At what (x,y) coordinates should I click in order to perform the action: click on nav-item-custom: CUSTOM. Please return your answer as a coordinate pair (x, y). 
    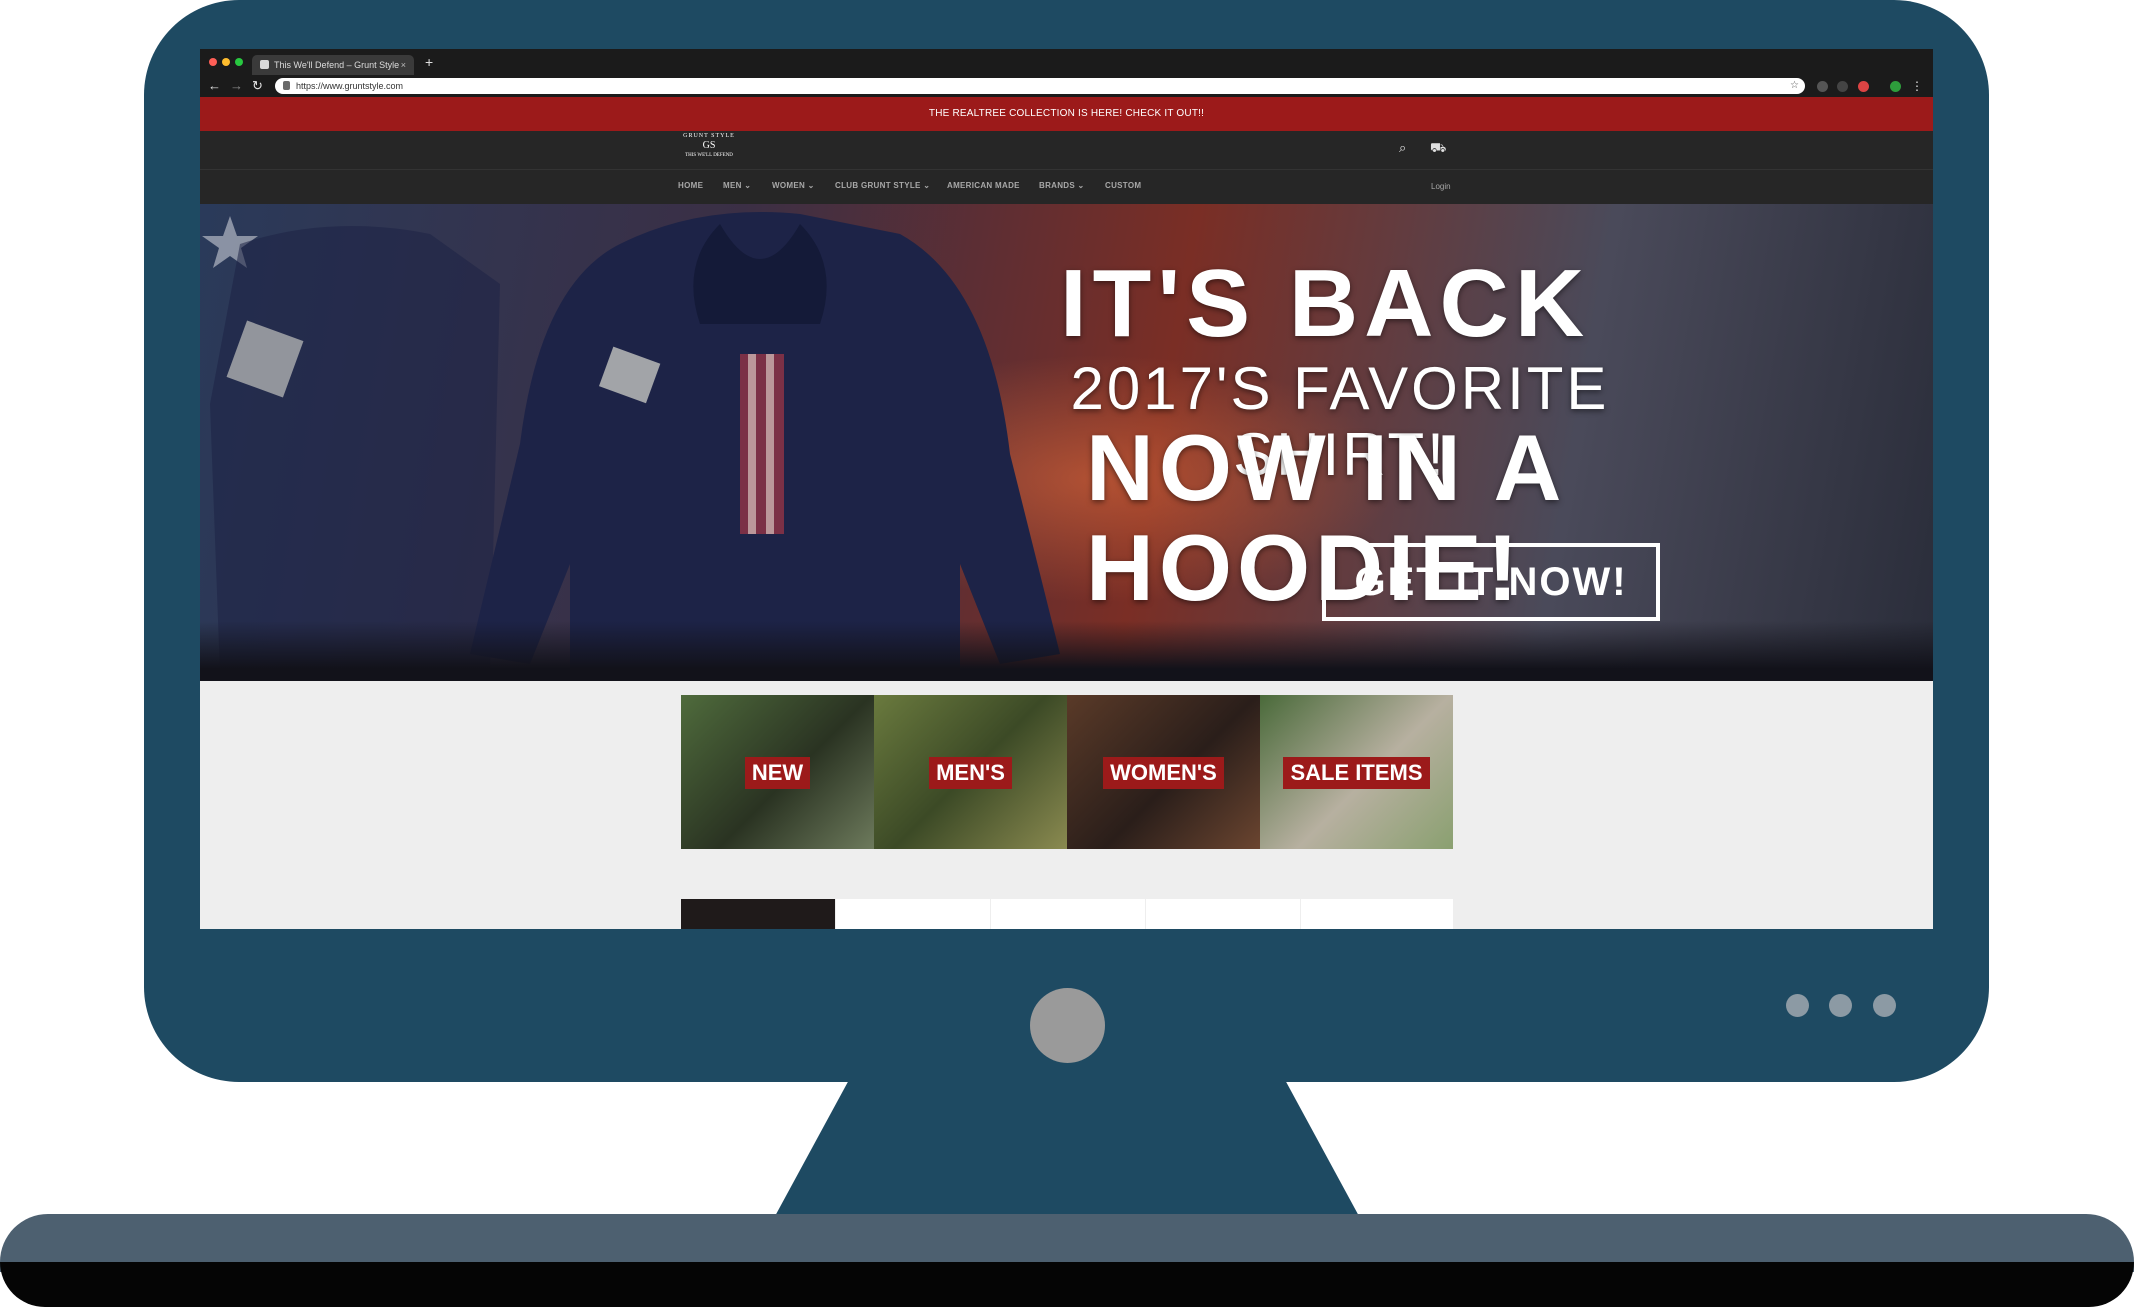
    Looking at the image, I should click on (1123, 185).